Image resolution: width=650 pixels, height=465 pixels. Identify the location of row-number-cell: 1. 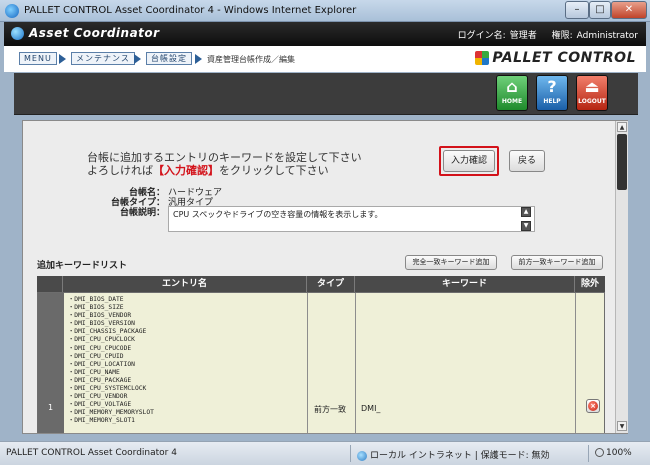
(51, 363).